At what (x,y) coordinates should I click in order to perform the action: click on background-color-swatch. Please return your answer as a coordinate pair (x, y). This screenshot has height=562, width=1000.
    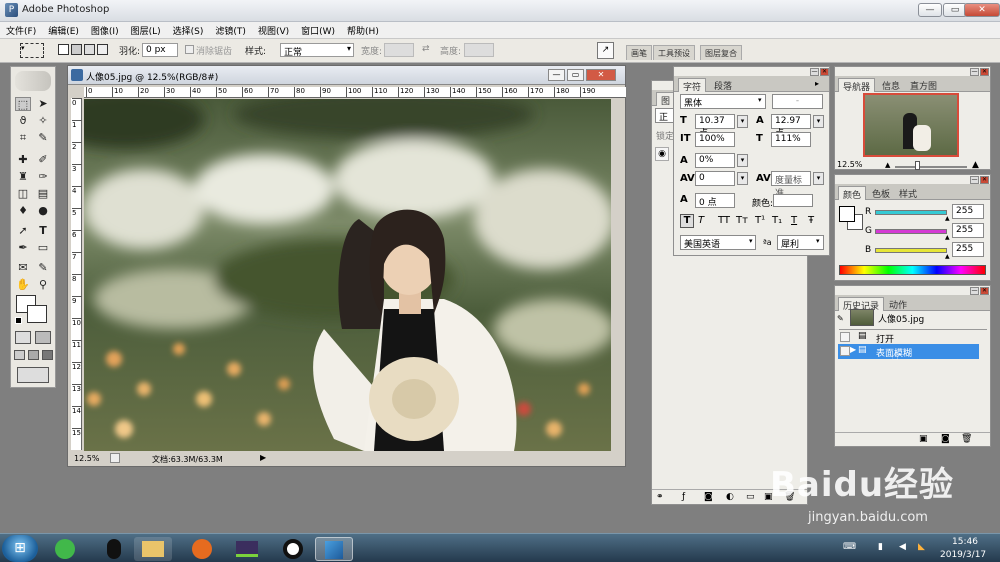
    Looking at the image, I should click on (37, 314).